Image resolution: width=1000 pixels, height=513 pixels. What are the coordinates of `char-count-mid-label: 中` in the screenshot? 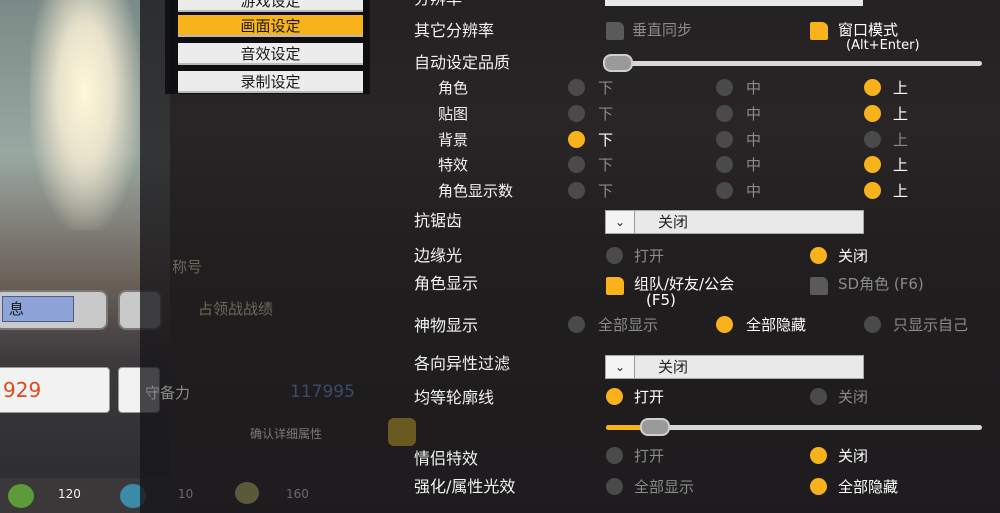 It's located at (754, 191).